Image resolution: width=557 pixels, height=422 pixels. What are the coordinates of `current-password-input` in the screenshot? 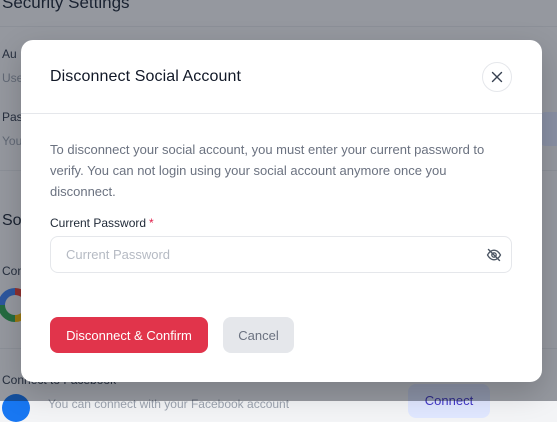 It's located at (261, 254).